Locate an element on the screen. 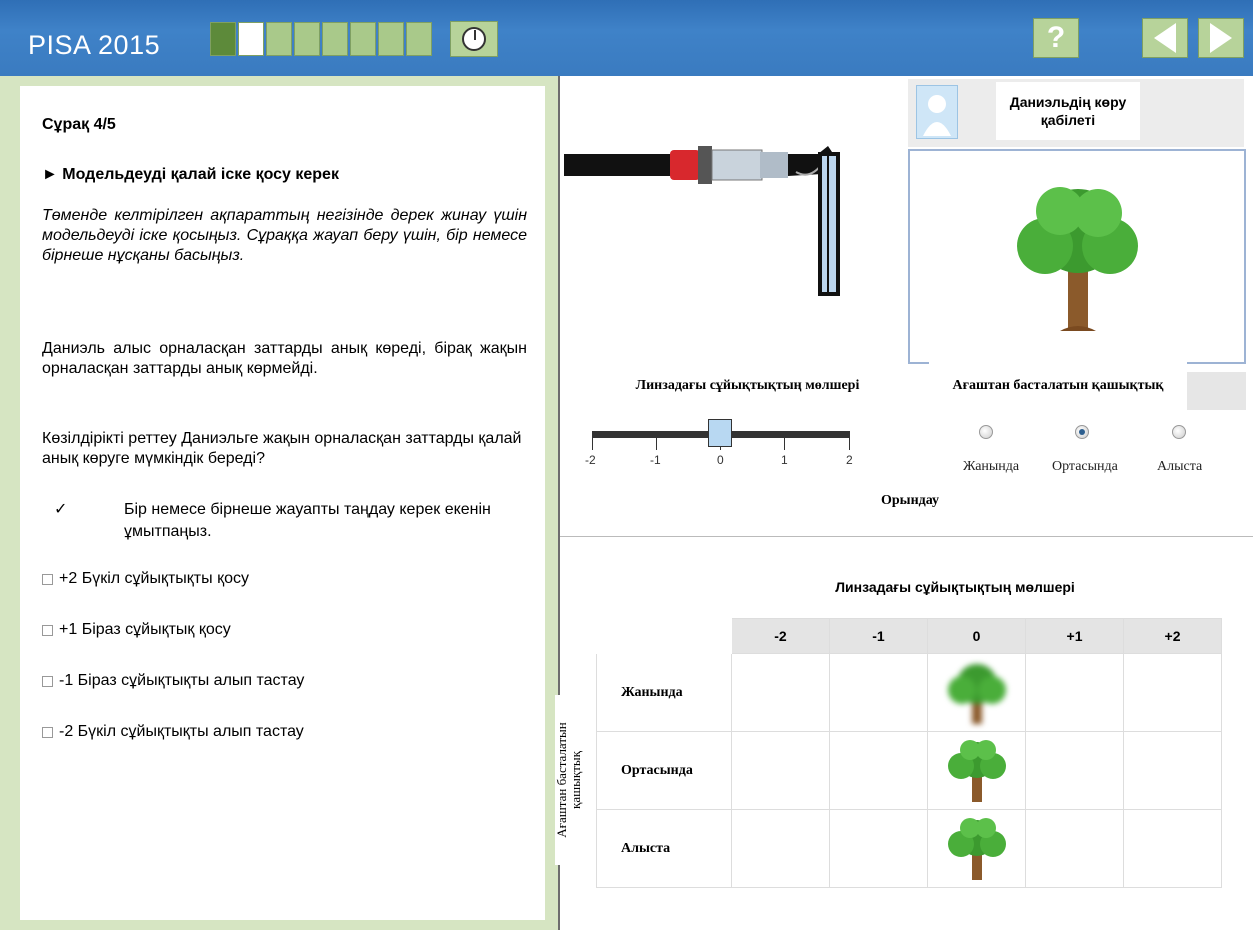  blurry-tree-icon is located at coordinates (976, 694).